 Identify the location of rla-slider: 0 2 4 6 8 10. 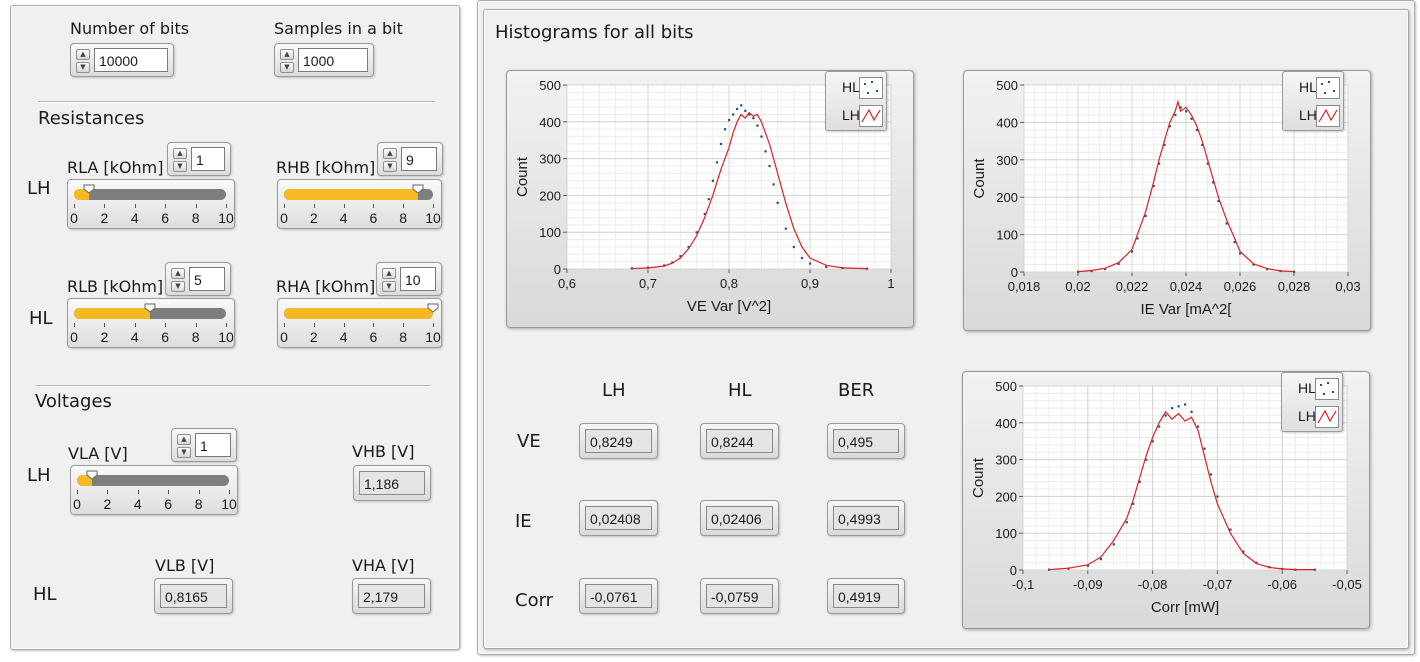
(151, 204).